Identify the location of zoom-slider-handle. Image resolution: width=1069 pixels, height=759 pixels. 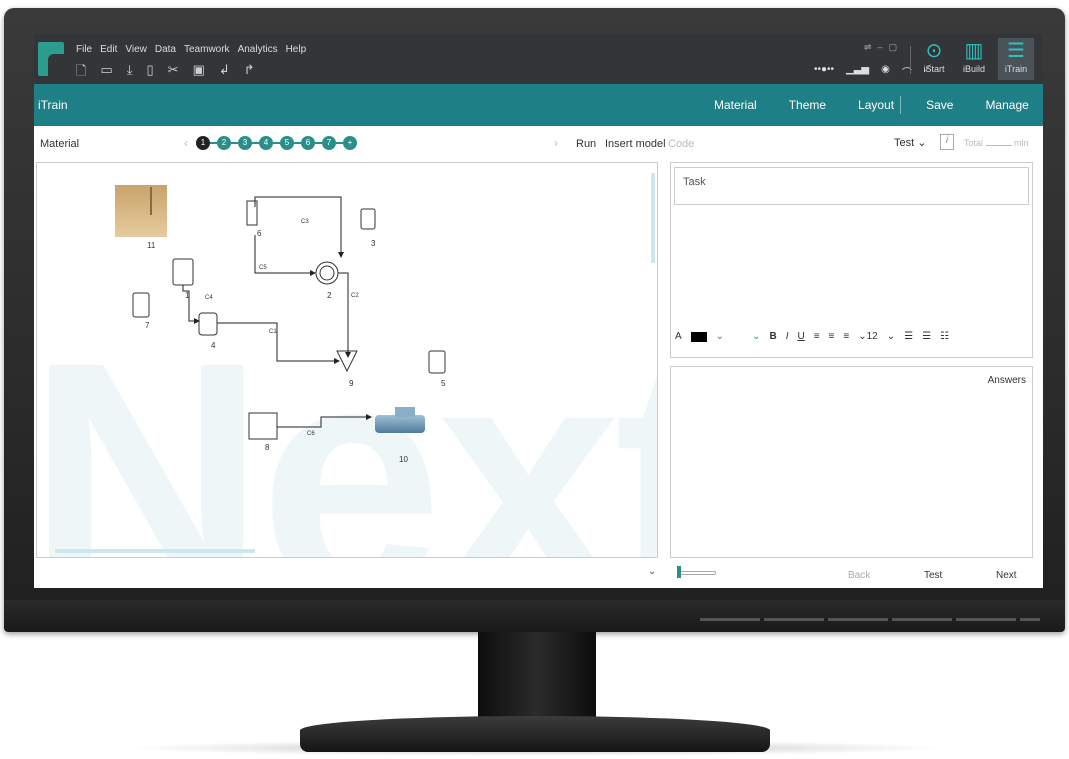
(679, 572).